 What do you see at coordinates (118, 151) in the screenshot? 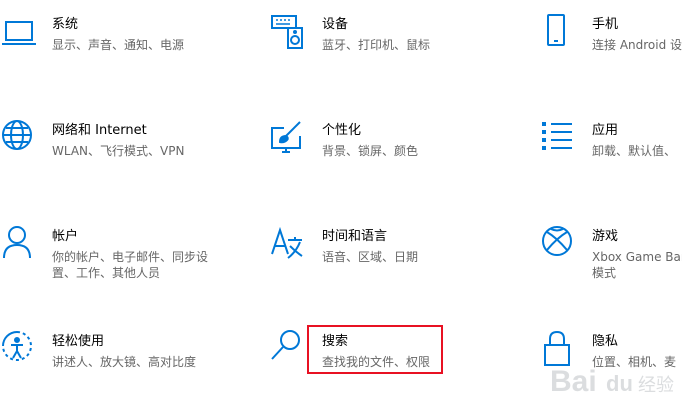
I see `tile-description: WLAN、飞行模式、VPN` at bounding box center [118, 151].